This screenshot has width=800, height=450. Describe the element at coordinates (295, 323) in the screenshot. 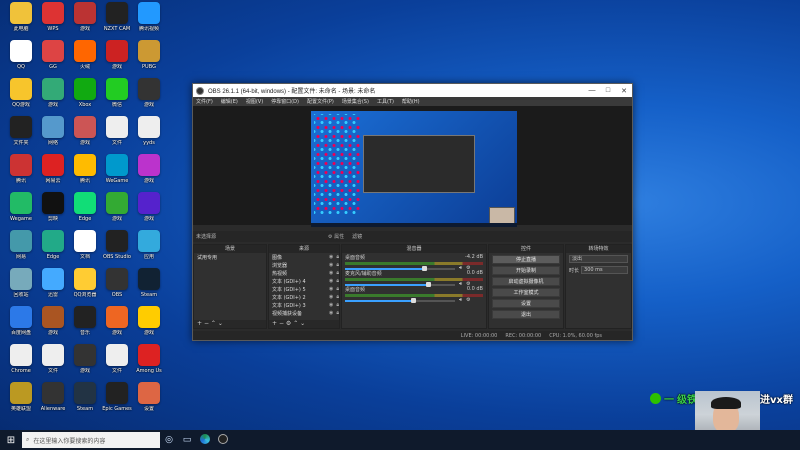

I see `source-up-icon: ⌃` at that location.